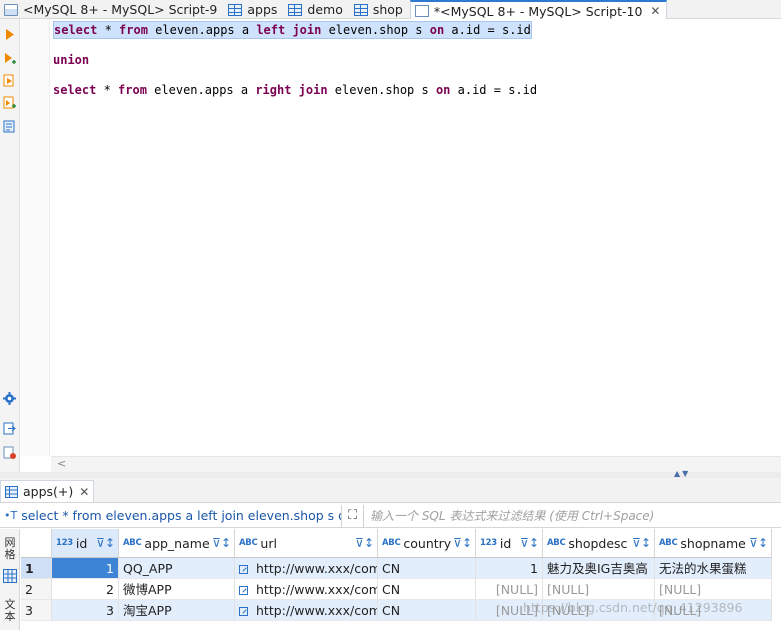 The height and width of the screenshot is (630, 781). Describe the element at coordinates (599, 589) in the screenshot. I see `cell-shopdesc: [NULL]` at that location.